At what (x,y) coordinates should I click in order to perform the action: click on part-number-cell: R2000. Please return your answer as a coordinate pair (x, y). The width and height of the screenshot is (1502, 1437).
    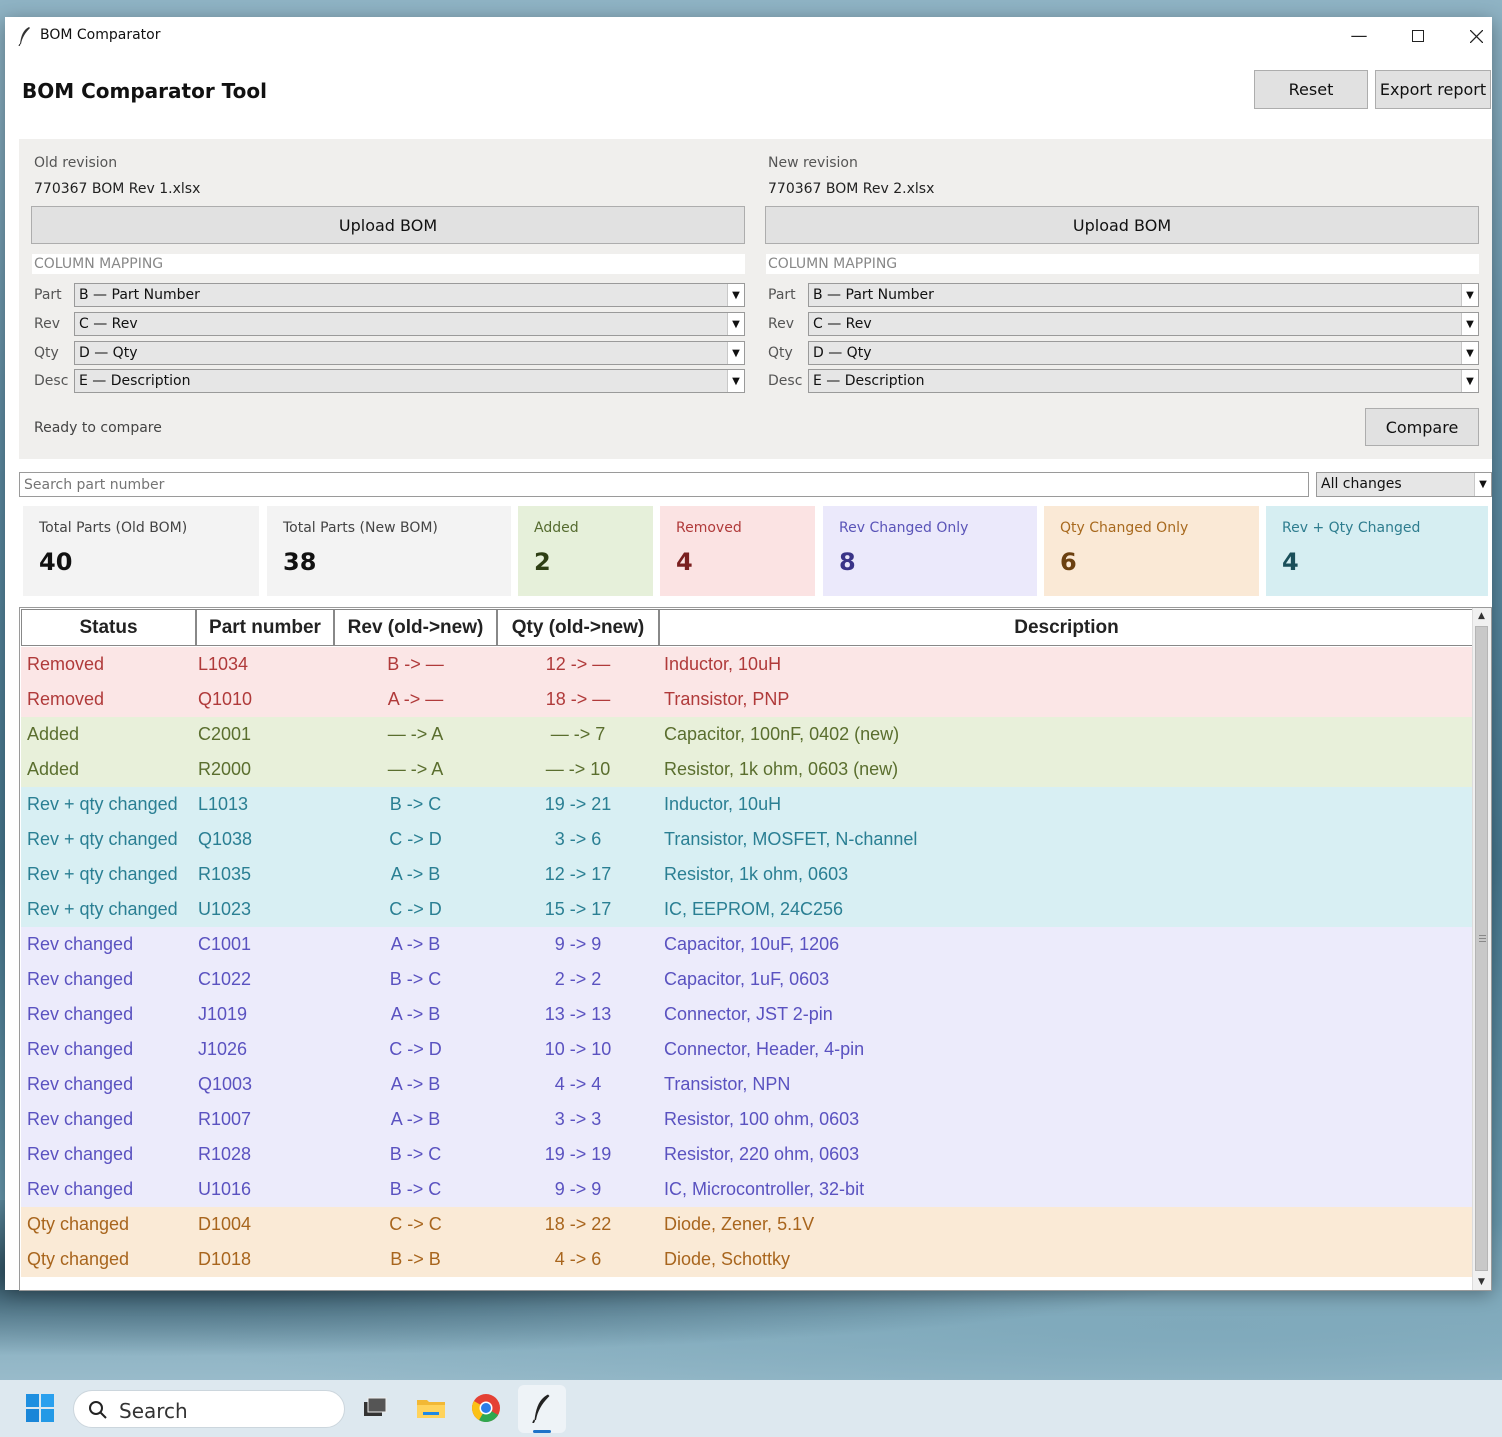
    Looking at the image, I should click on (225, 769).